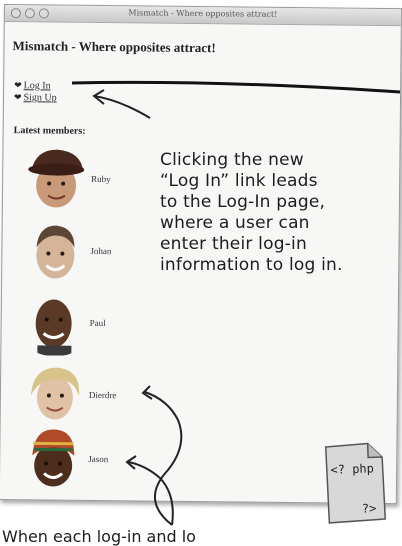 The width and height of the screenshot is (402, 546). I want to click on log-in-link: Log In, so click(37, 85).